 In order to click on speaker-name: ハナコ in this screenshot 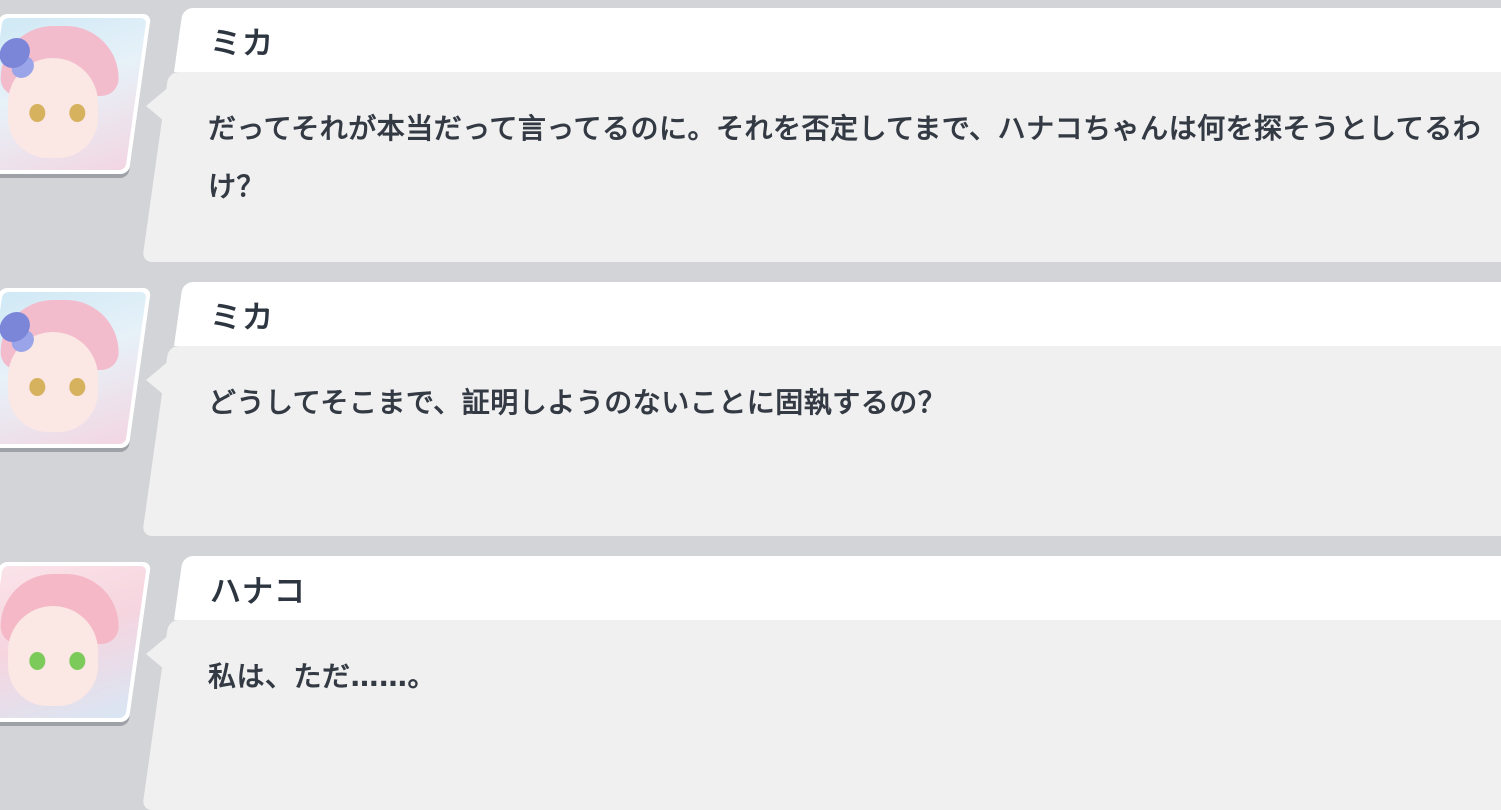, I will do `click(258, 592)`.